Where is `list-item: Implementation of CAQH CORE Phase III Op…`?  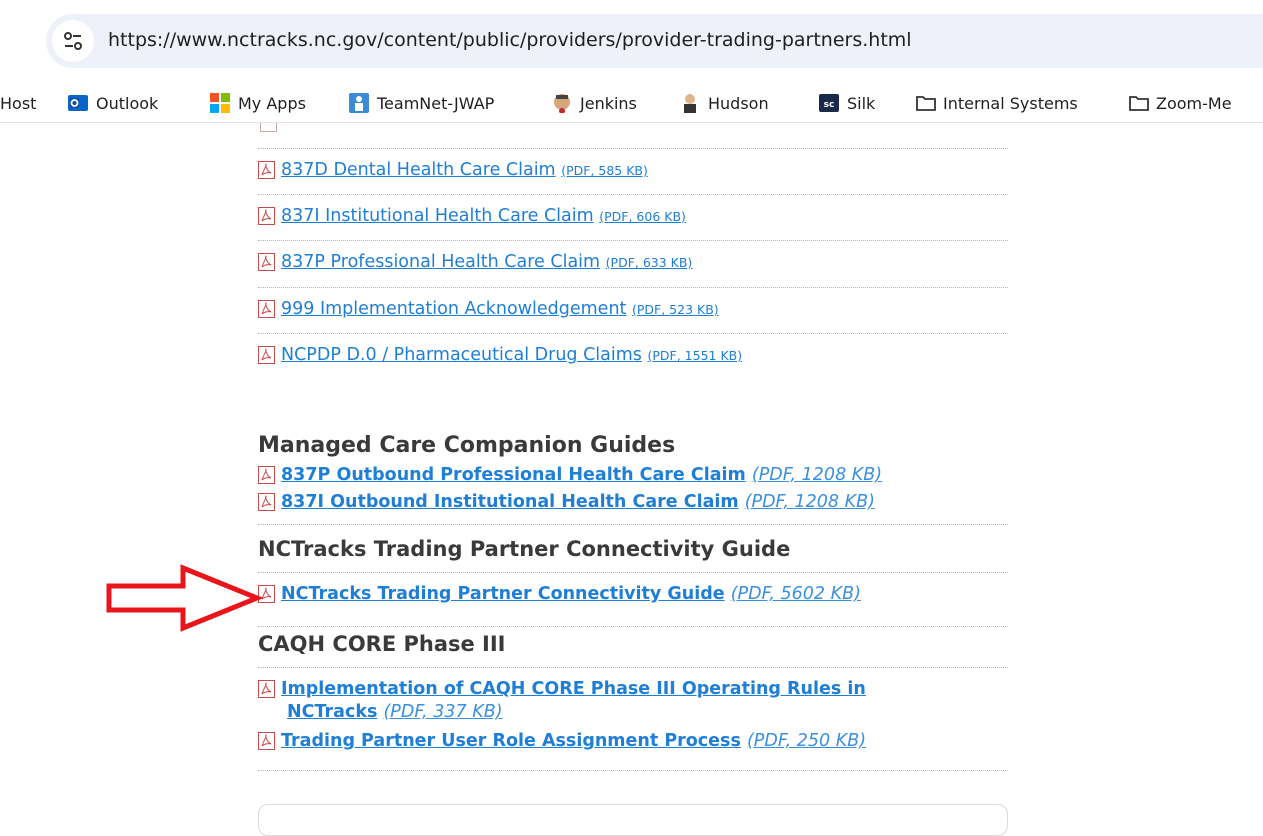 list-item: Implementation of CAQH CORE Phase III Op… is located at coordinates (562, 689).